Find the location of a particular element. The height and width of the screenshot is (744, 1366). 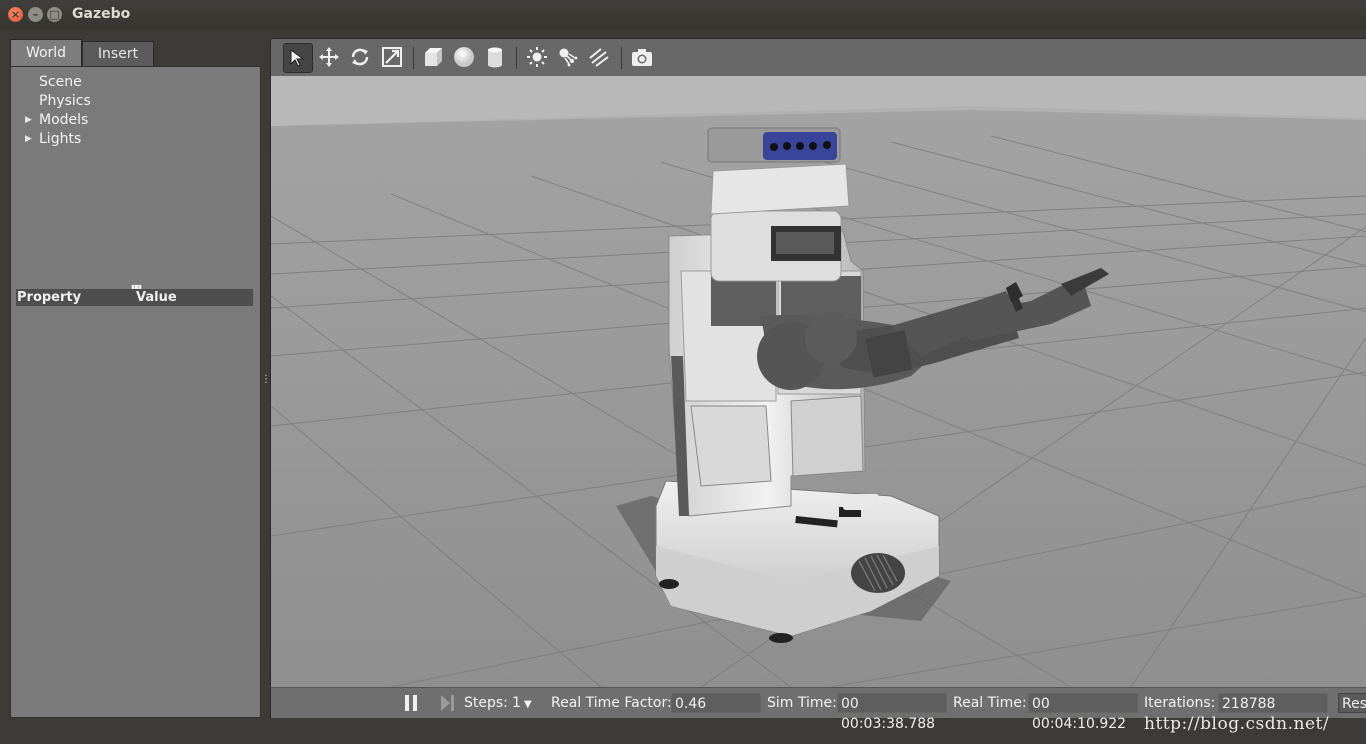

real-time-factor-field: 0.46 is located at coordinates (716, 703).